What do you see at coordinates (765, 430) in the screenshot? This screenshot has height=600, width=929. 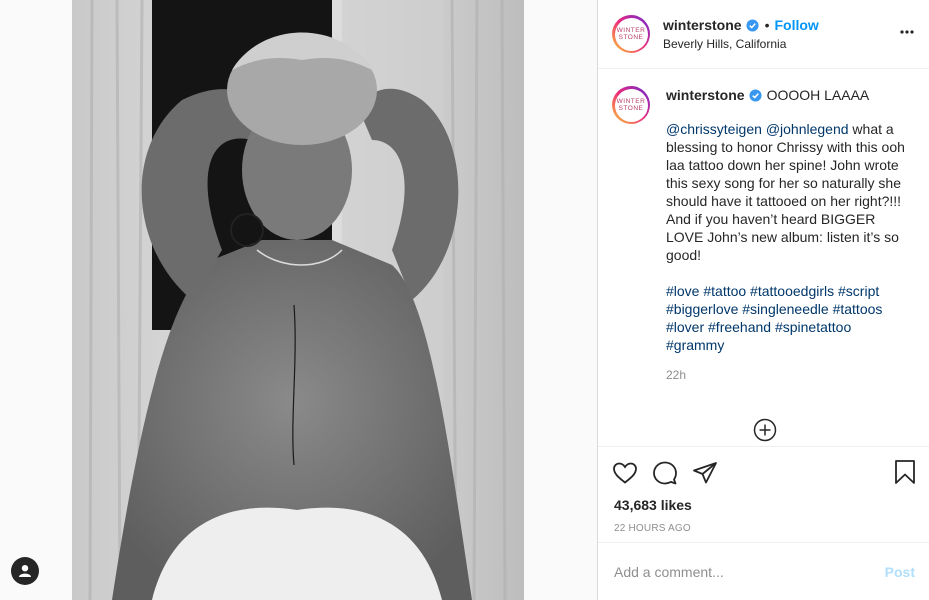 I see `load-more-comments-icon` at bounding box center [765, 430].